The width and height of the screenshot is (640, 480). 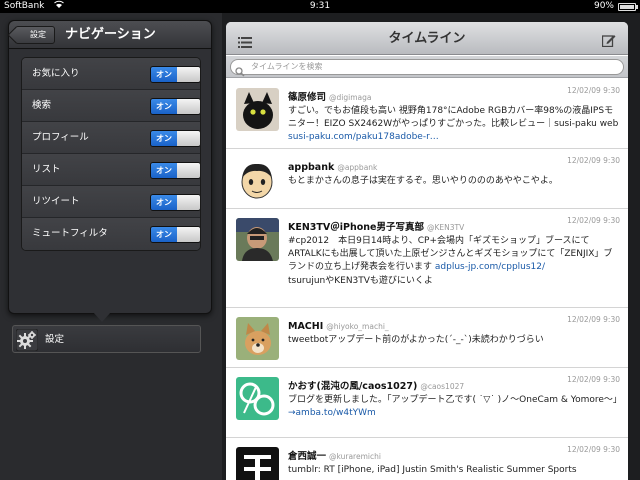 What do you see at coordinates (106, 339) in the screenshot?
I see `settings-button: 設定` at bounding box center [106, 339].